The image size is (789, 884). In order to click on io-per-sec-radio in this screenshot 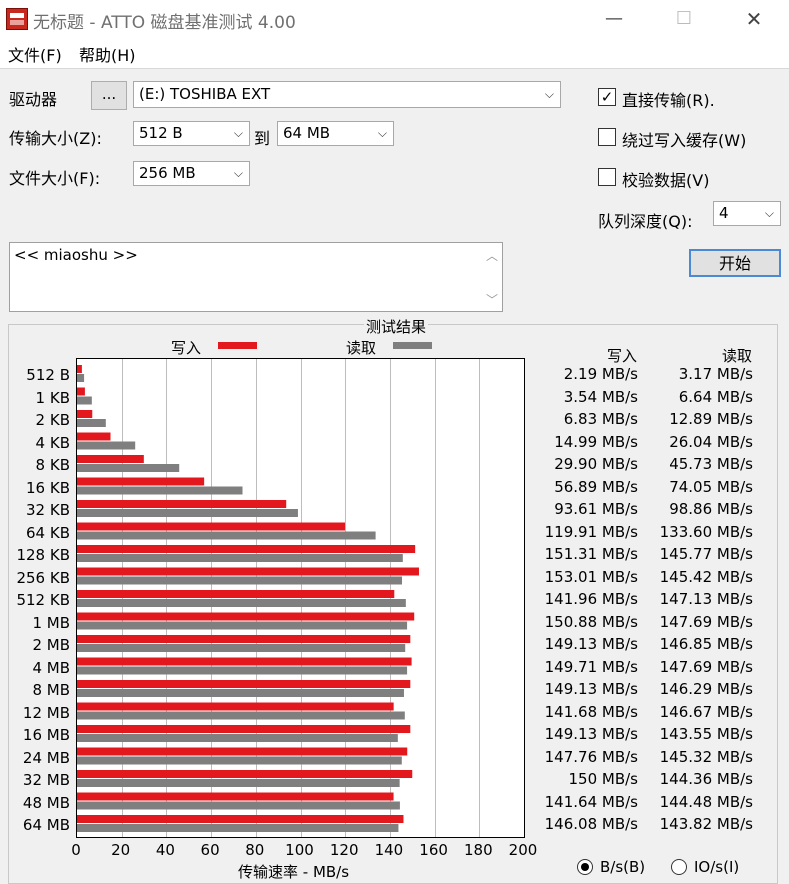, I will do `click(679, 867)`.